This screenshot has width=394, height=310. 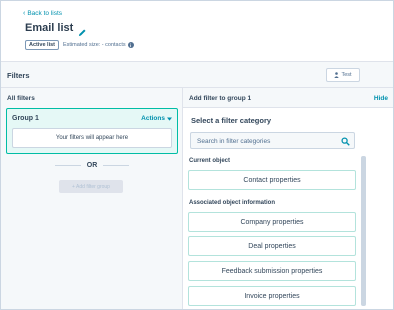 I want to click on select-category-heading: Select a filter category, so click(x=231, y=120).